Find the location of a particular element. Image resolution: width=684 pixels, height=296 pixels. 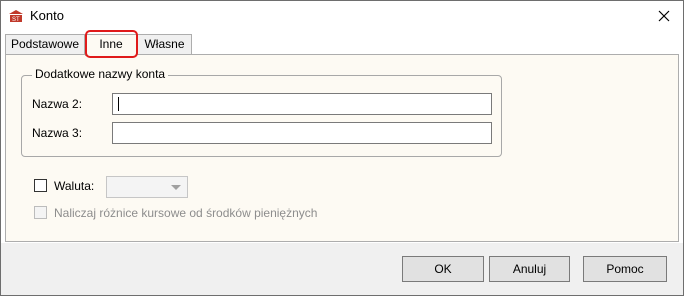

name3-input is located at coordinates (302, 133).